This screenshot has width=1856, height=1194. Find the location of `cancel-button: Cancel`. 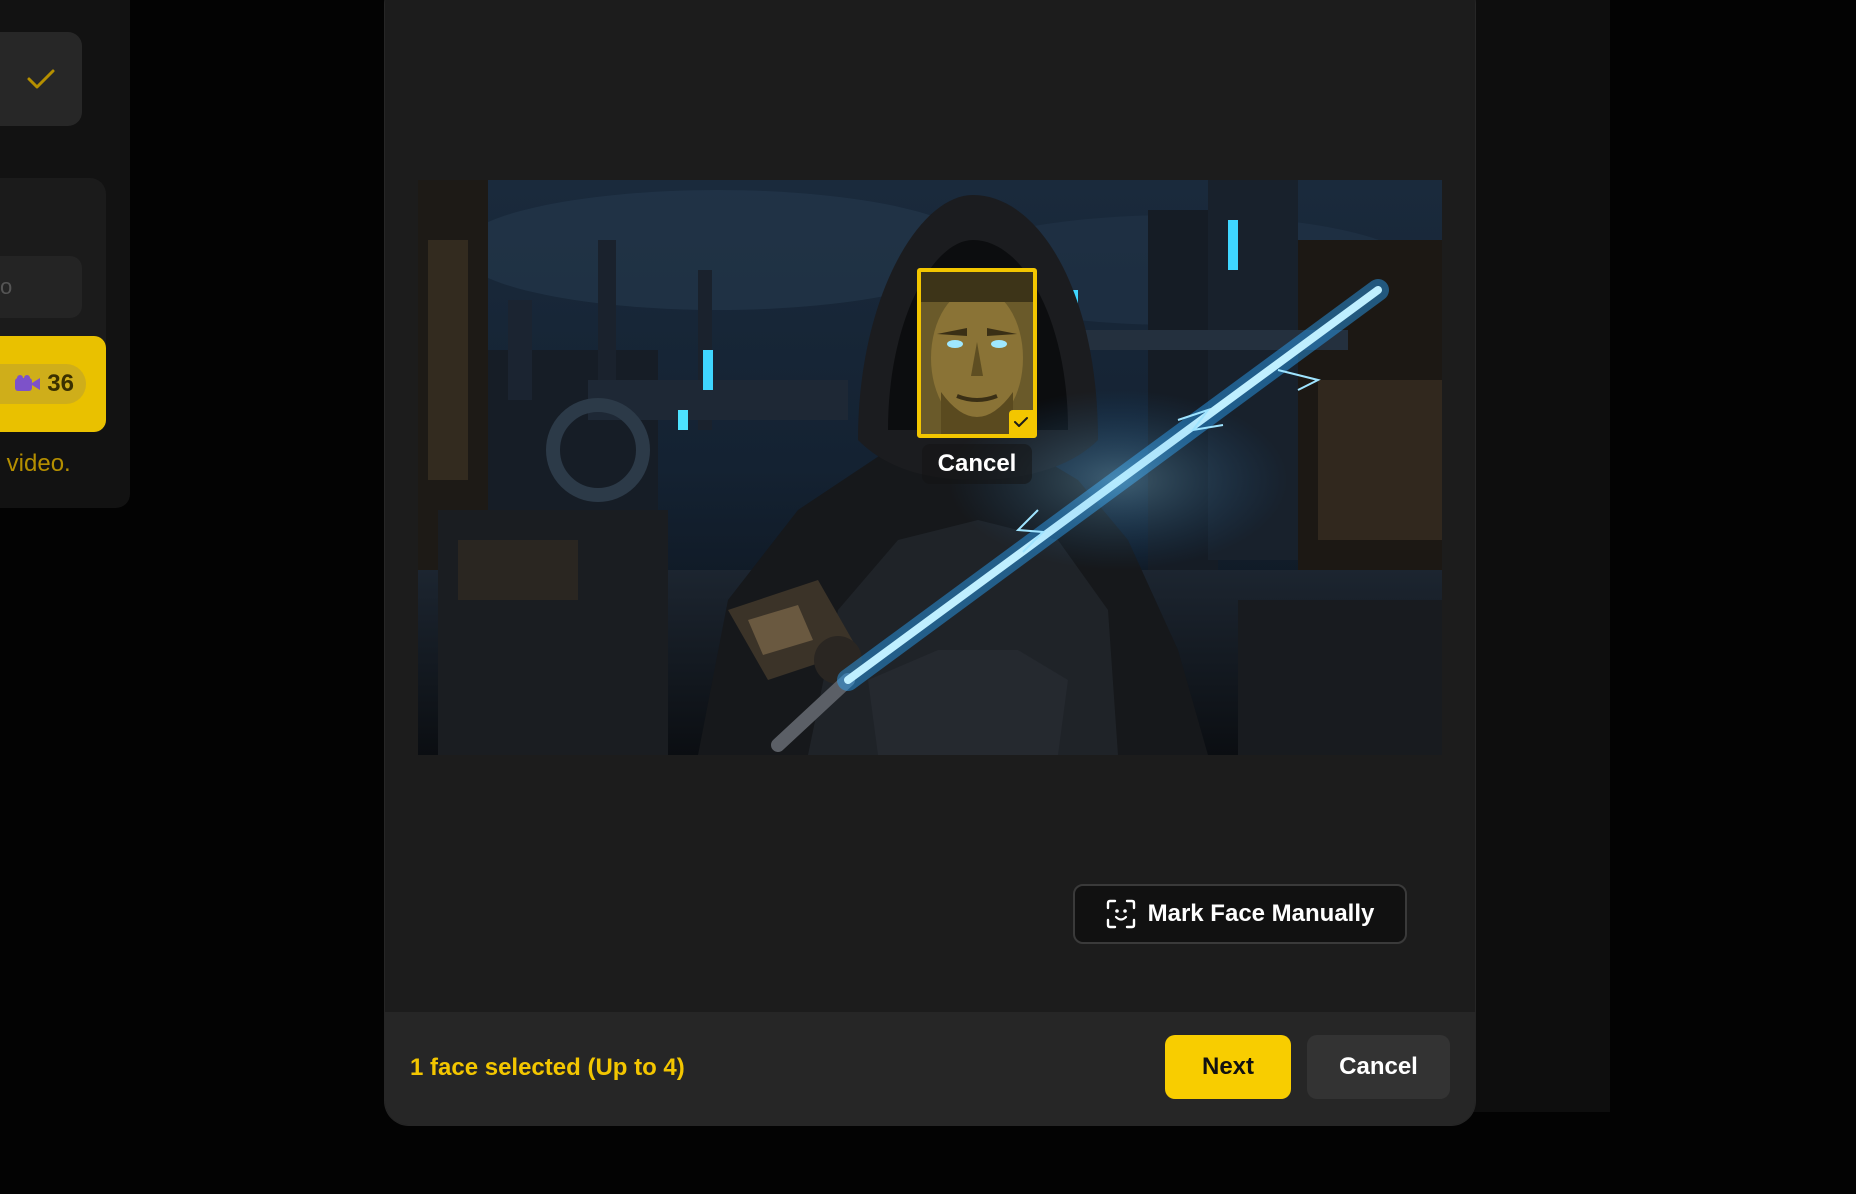

cancel-button: Cancel is located at coordinates (1378, 1067).